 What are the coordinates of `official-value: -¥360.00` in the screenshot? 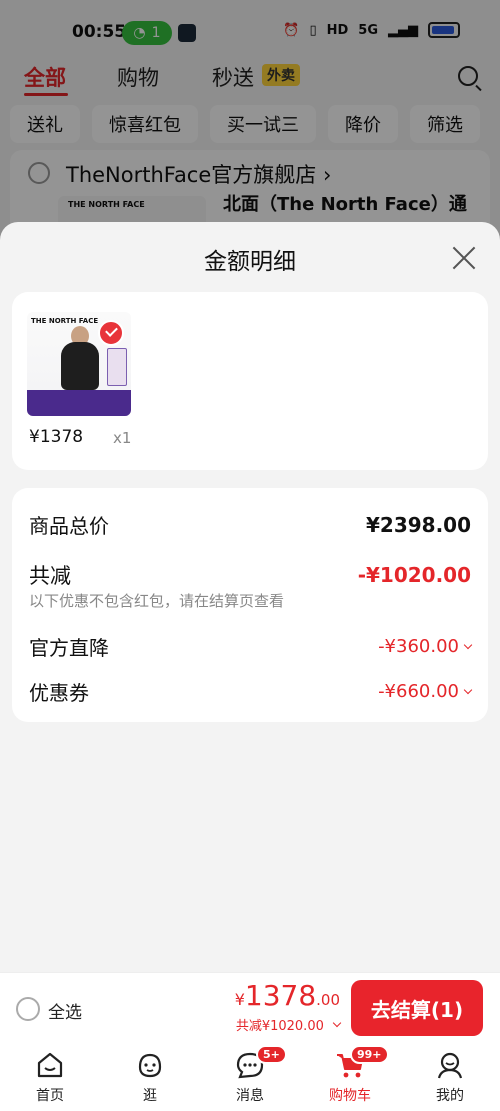 It's located at (418, 646).